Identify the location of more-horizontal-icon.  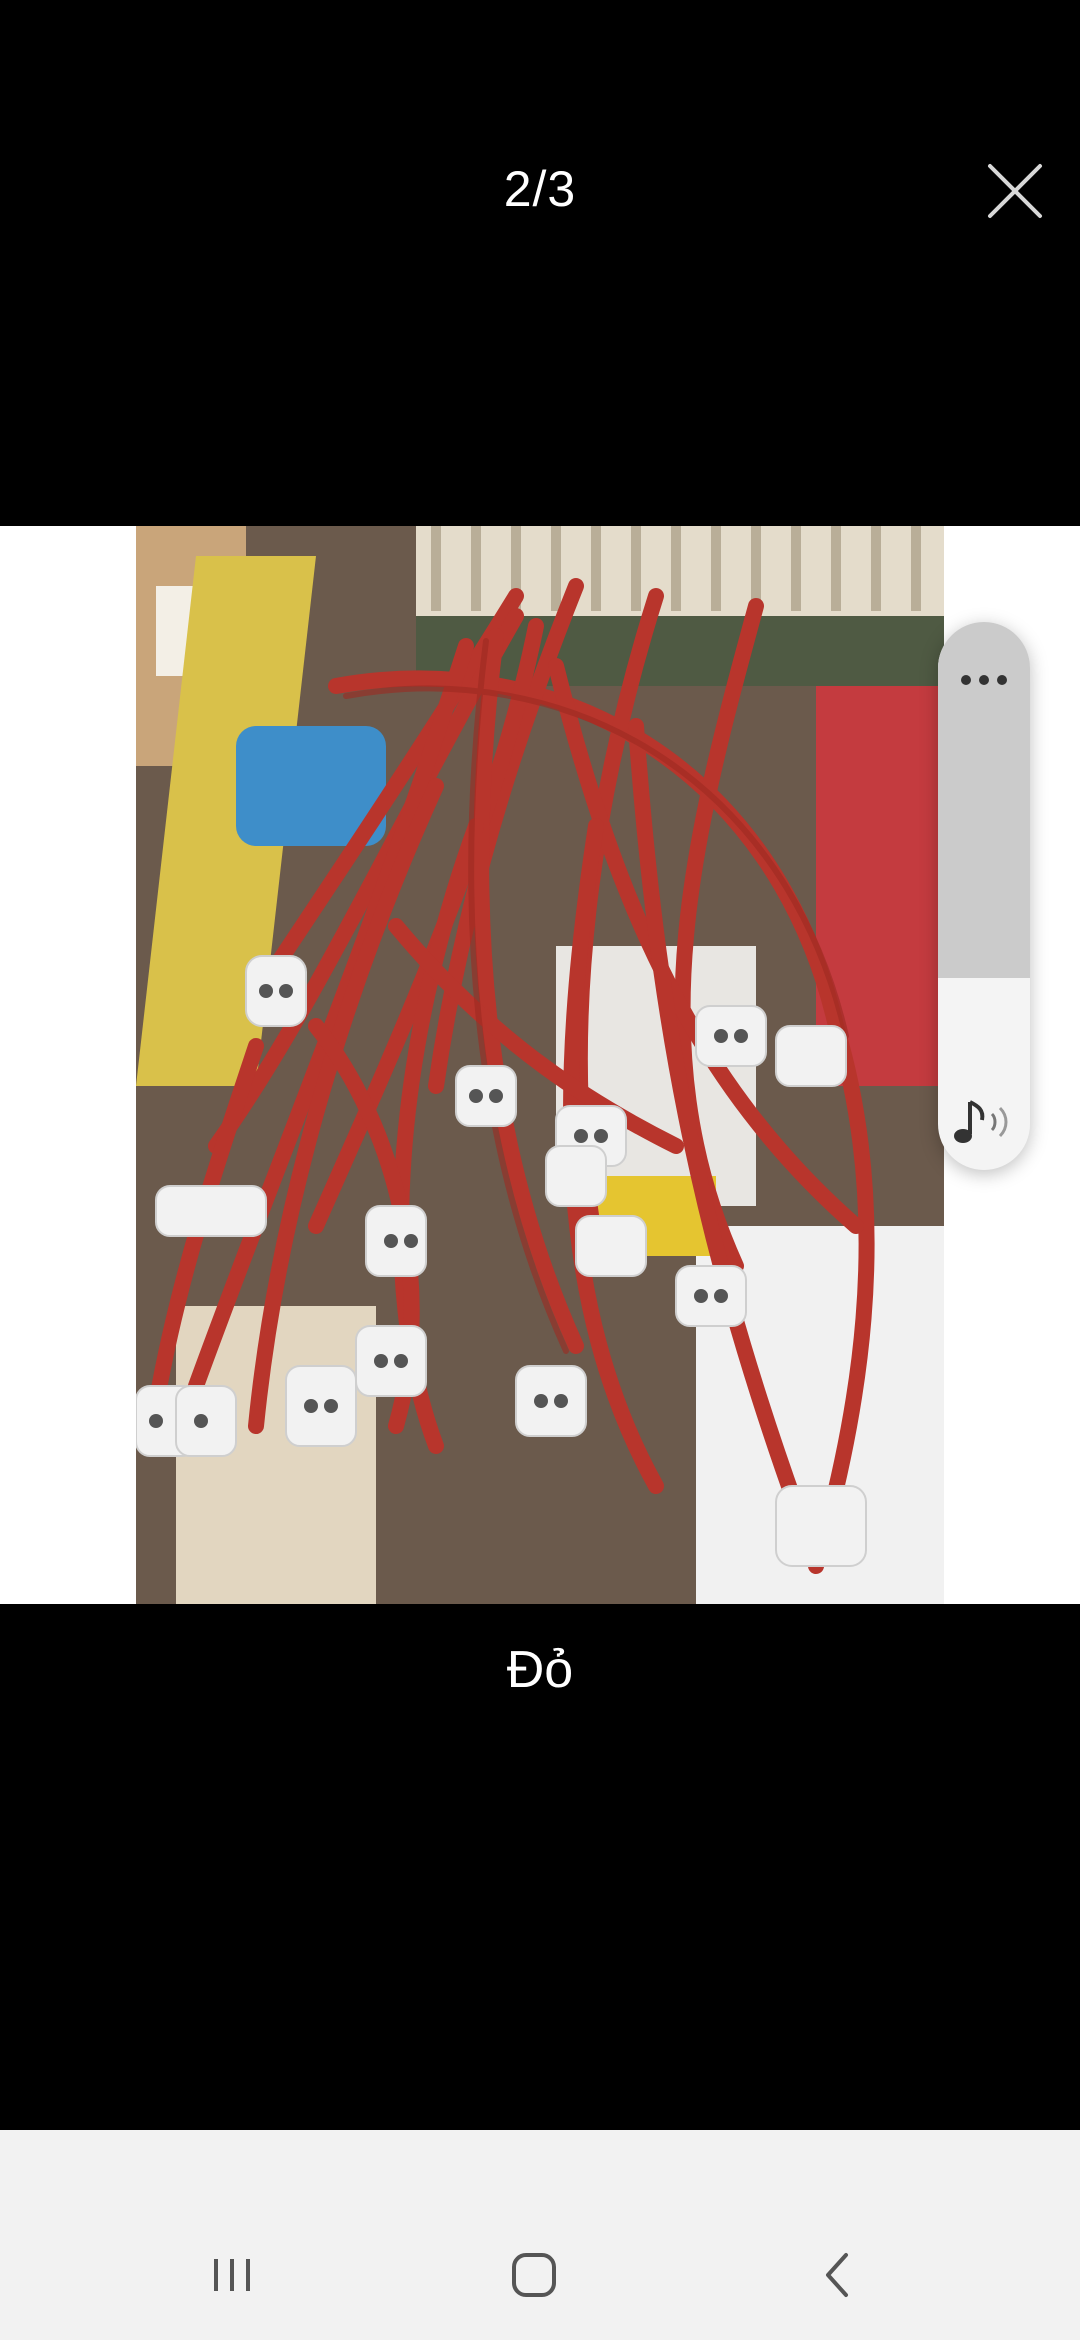
(984, 680).